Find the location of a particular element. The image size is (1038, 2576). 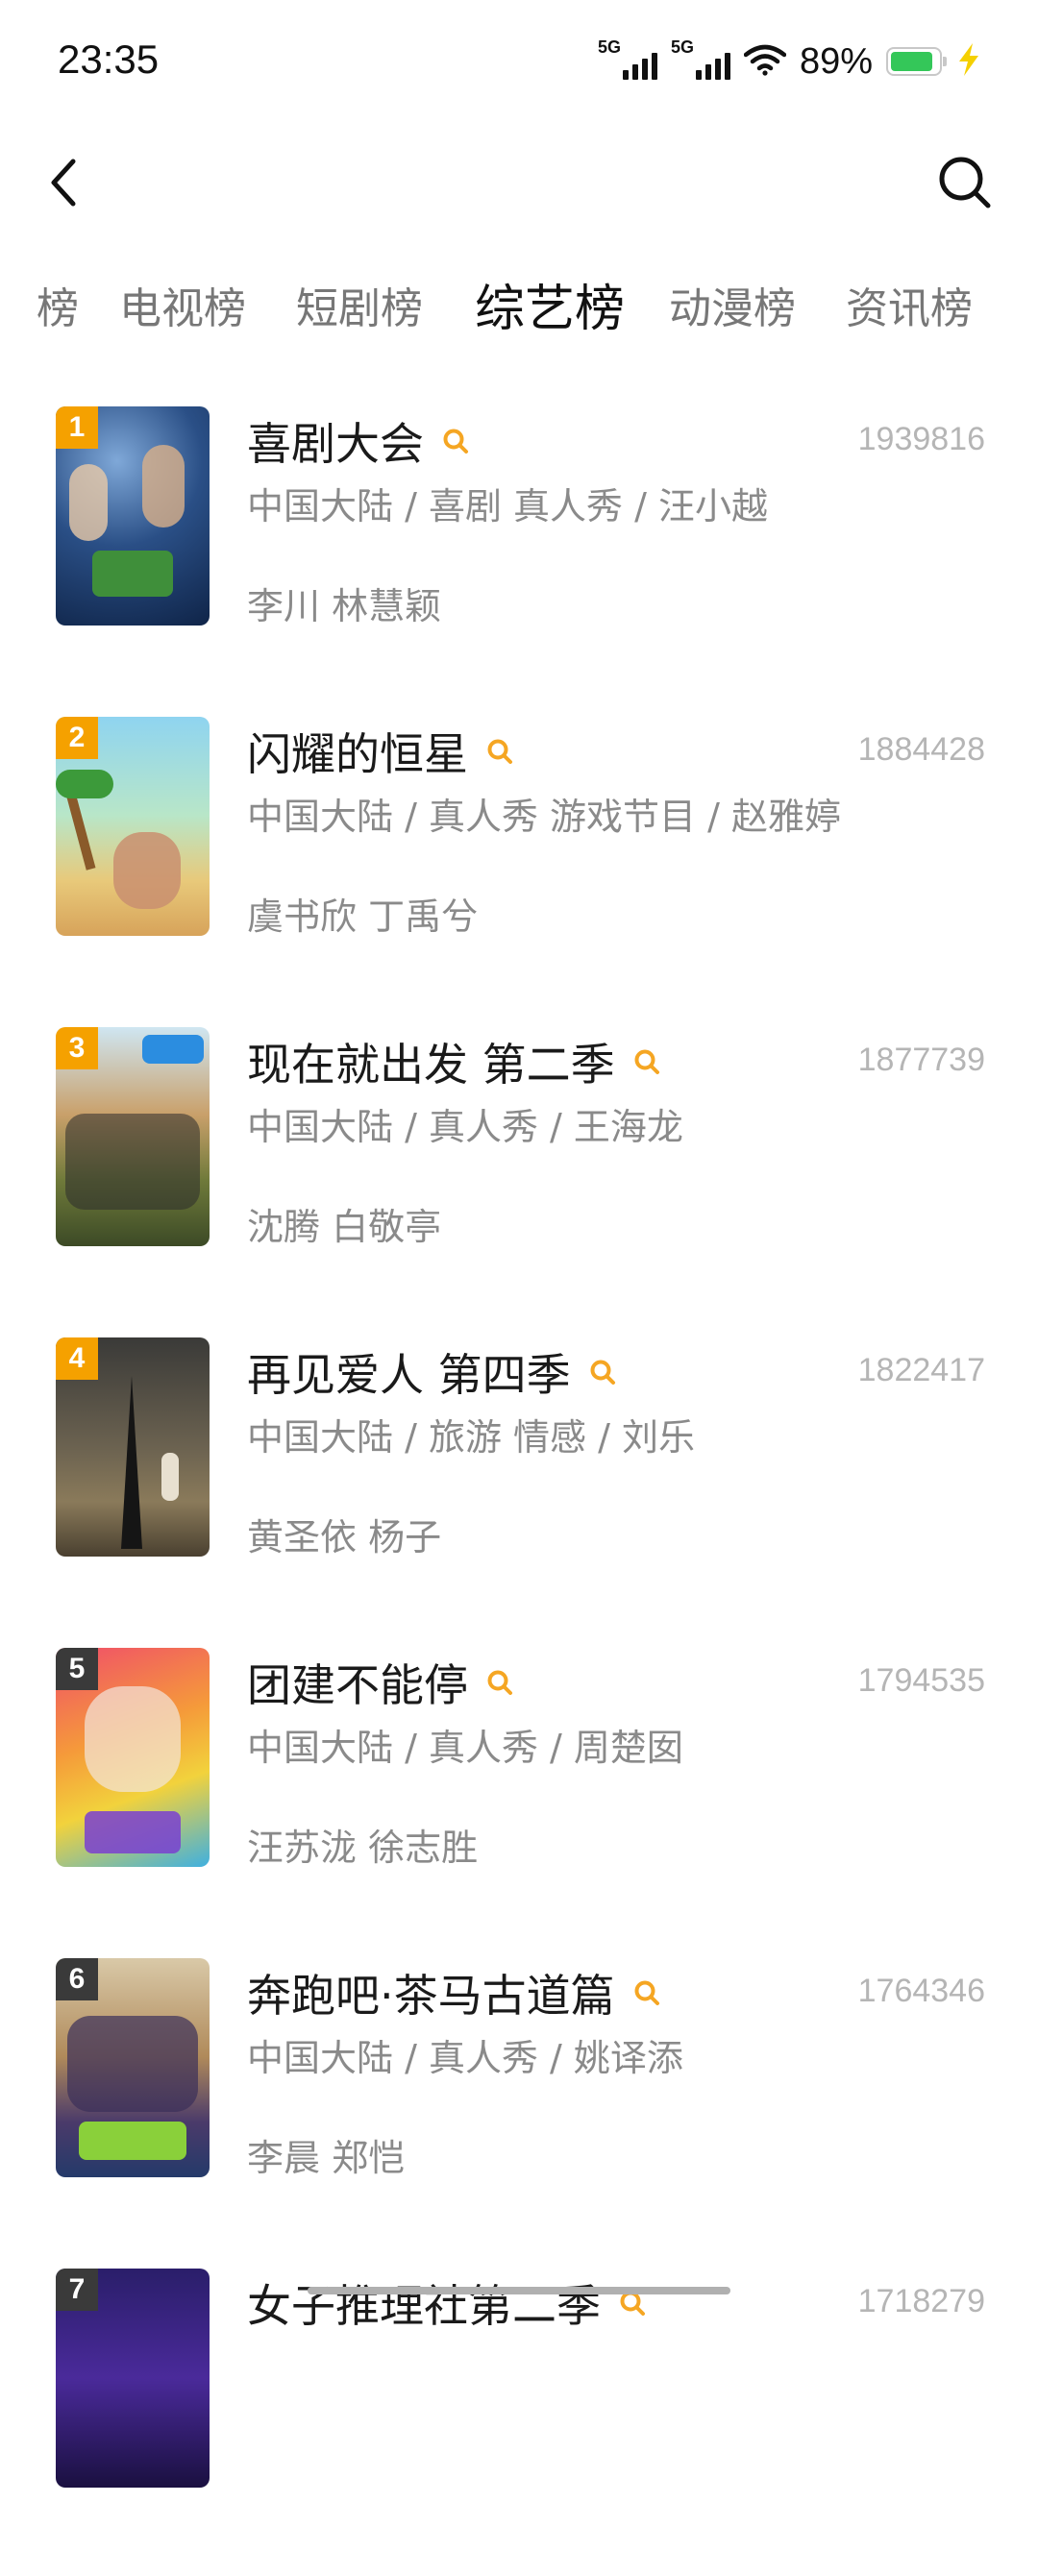

tab-short-drama: 短剧榜 is located at coordinates (359, 304).